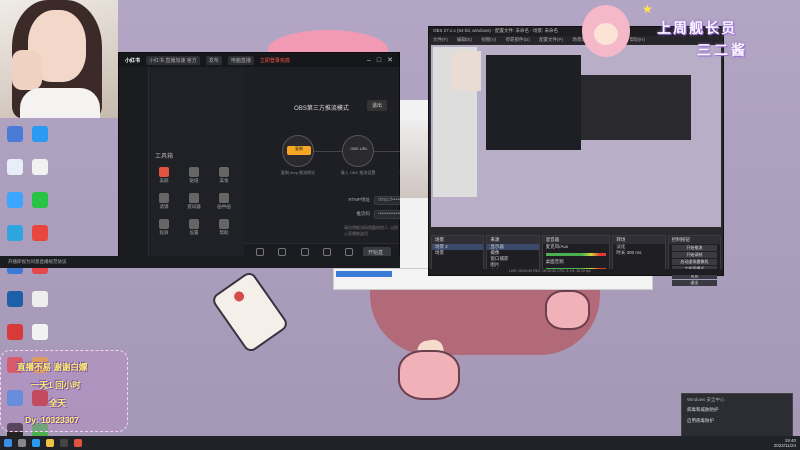 Image resolution: width=800 pixels, height=450 pixels. I want to click on obs-menu-item: 编辑(E), so click(464, 39).